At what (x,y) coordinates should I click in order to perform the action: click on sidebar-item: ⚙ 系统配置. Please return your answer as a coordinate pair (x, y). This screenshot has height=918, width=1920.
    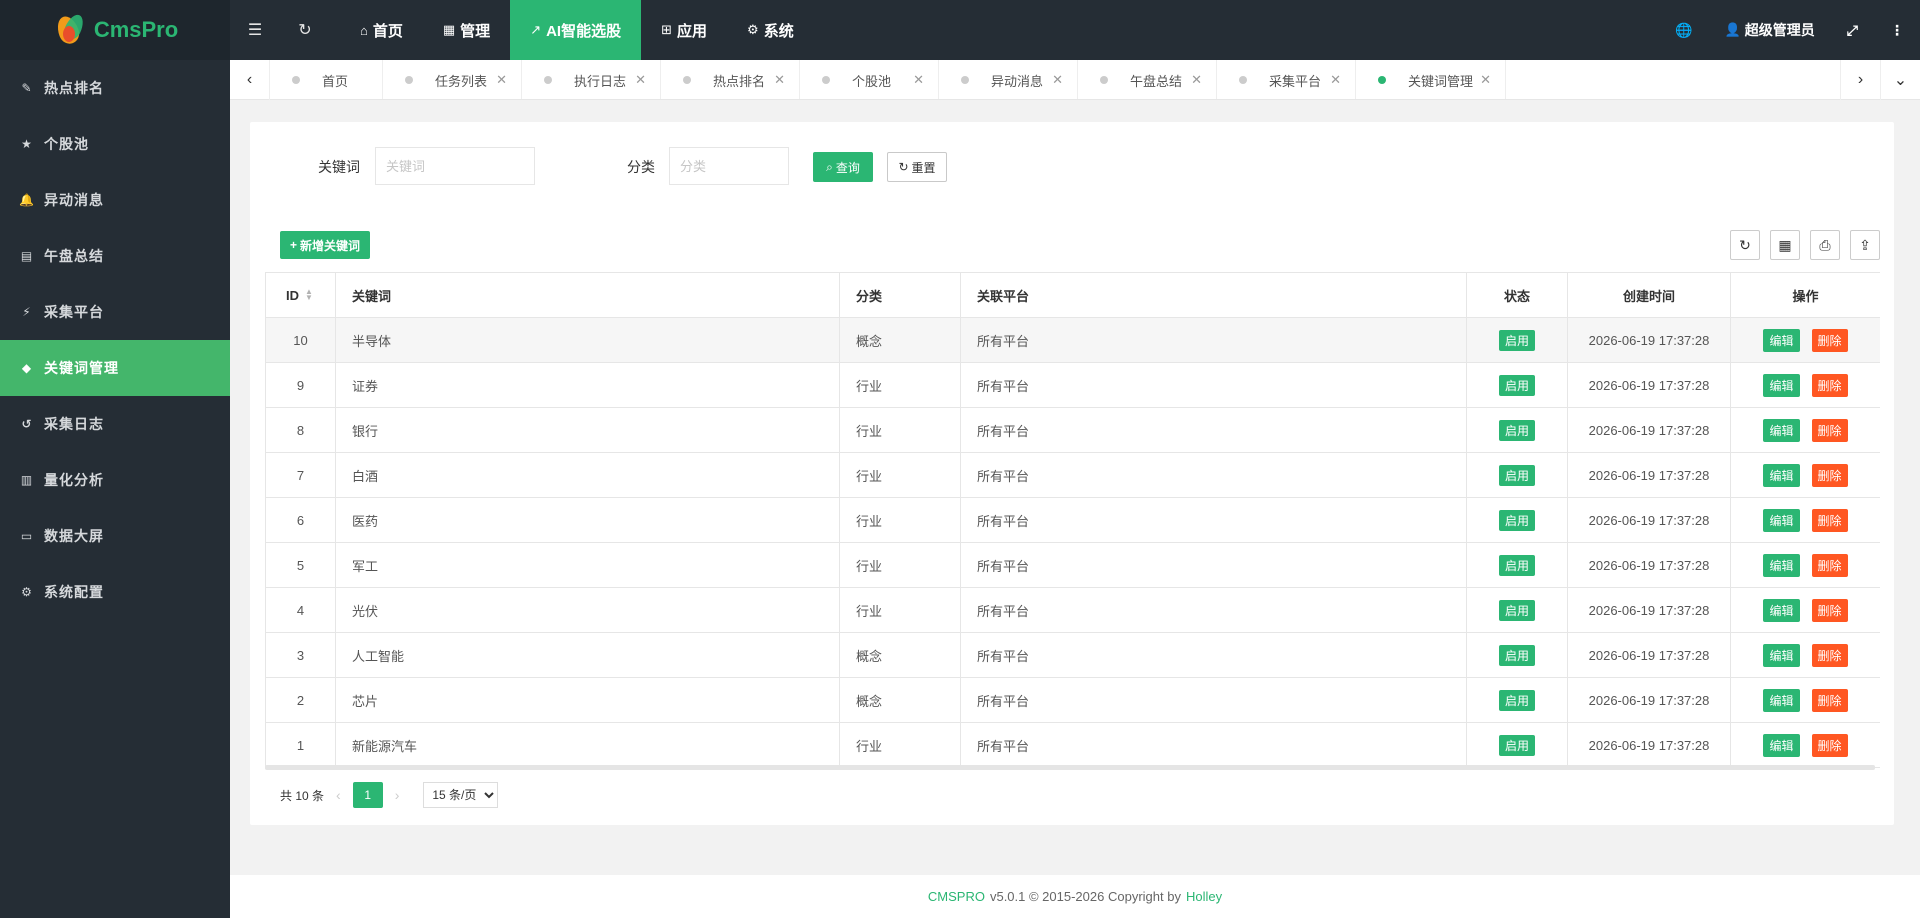
    Looking at the image, I should click on (115, 592).